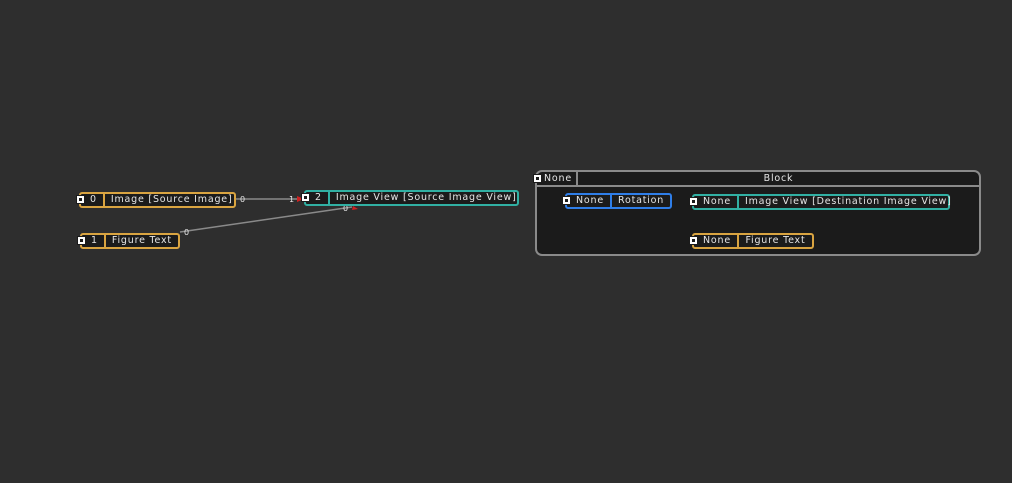 This screenshot has height=483, width=1012. Describe the element at coordinates (848, 201) in the screenshot. I see `node-label: Image View [Destination Image View]` at that location.